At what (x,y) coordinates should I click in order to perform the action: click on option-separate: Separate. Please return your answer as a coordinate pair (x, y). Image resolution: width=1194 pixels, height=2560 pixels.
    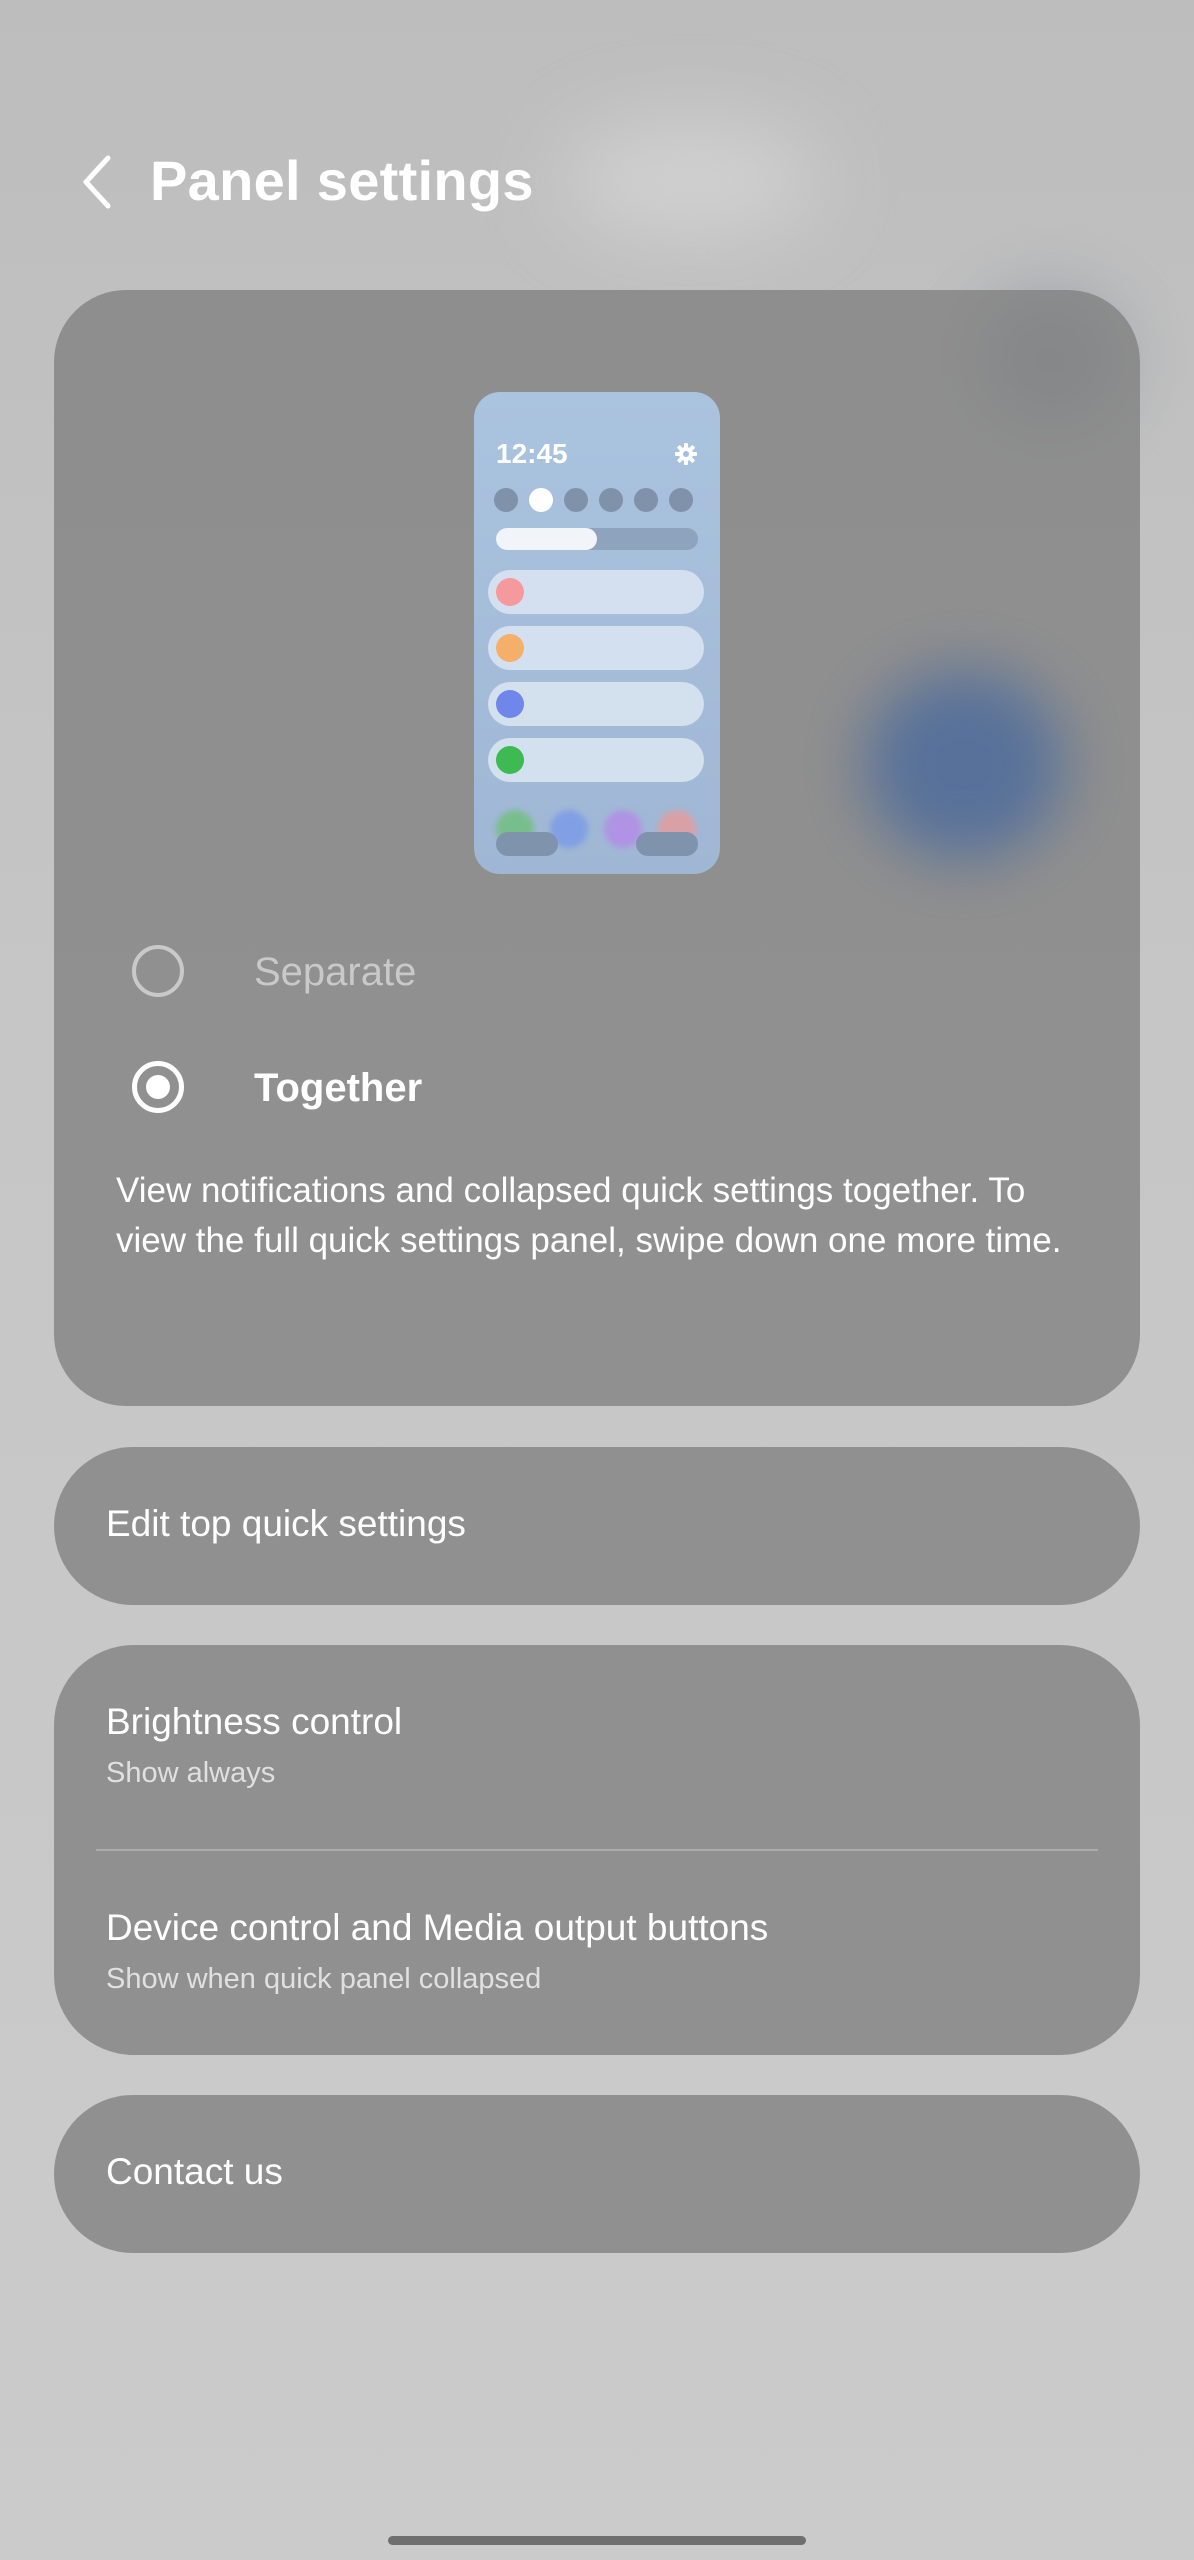
    Looking at the image, I should click on (564, 972).